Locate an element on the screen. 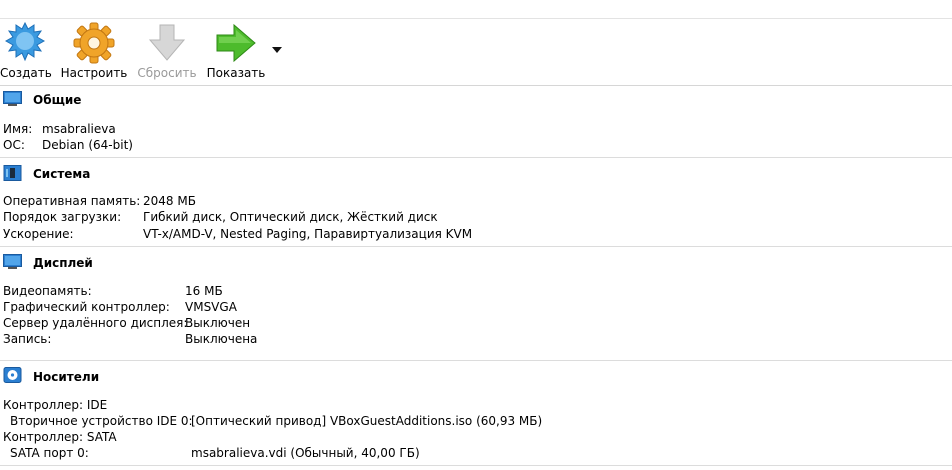  show-dropdown-arrow-icon is located at coordinates (277, 50).